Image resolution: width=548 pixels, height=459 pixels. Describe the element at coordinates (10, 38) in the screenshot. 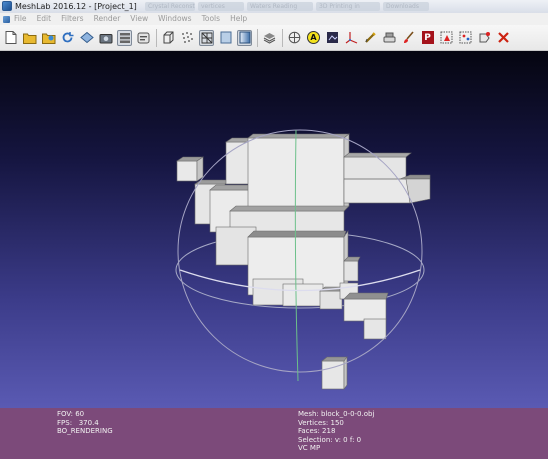

I see `new-project-icon` at that location.